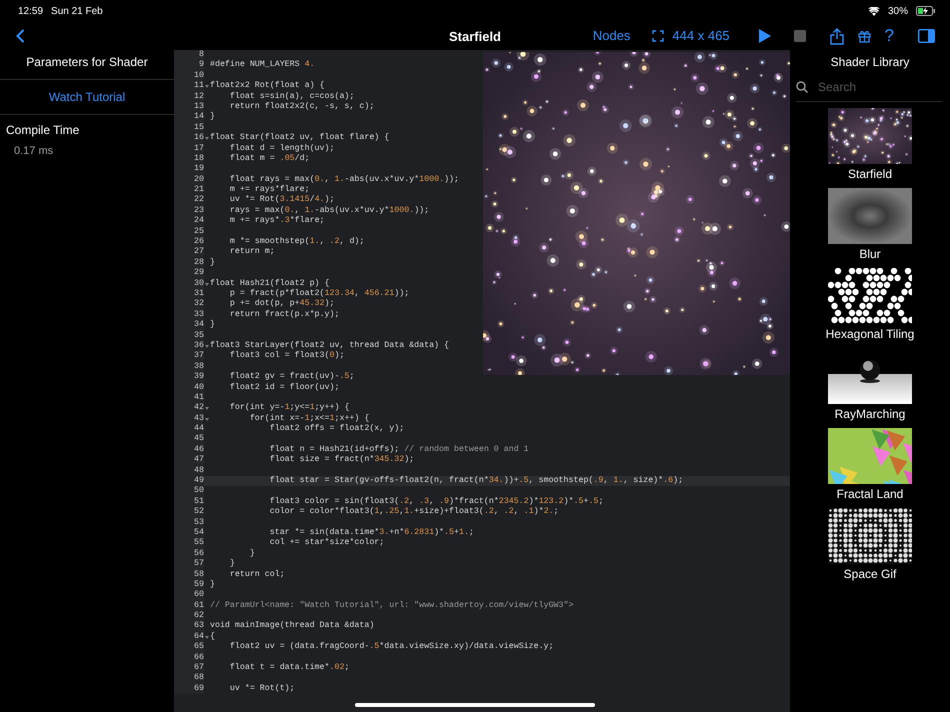 The height and width of the screenshot is (712, 950). I want to click on code-line: star *= sin(data.time*3.+n*6.2831)*.5+1.;, so click(371, 533).